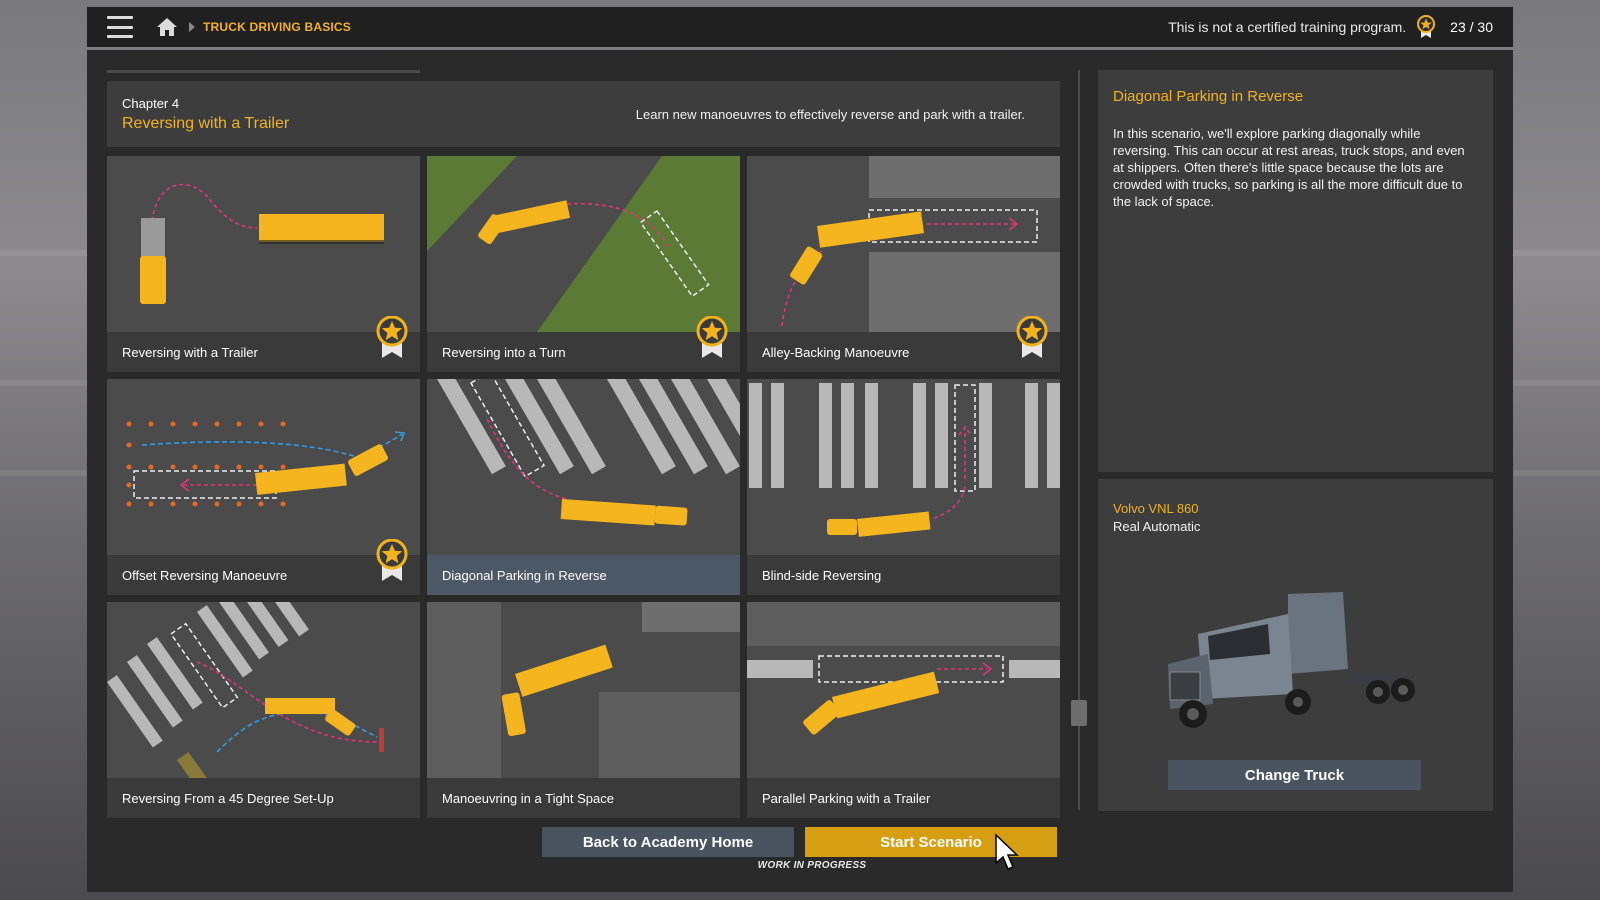 This screenshot has width=1600, height=900. I want to click on scenario-card-reversing-with-trailer: Reversing with a Trailer, so click(263, 264).